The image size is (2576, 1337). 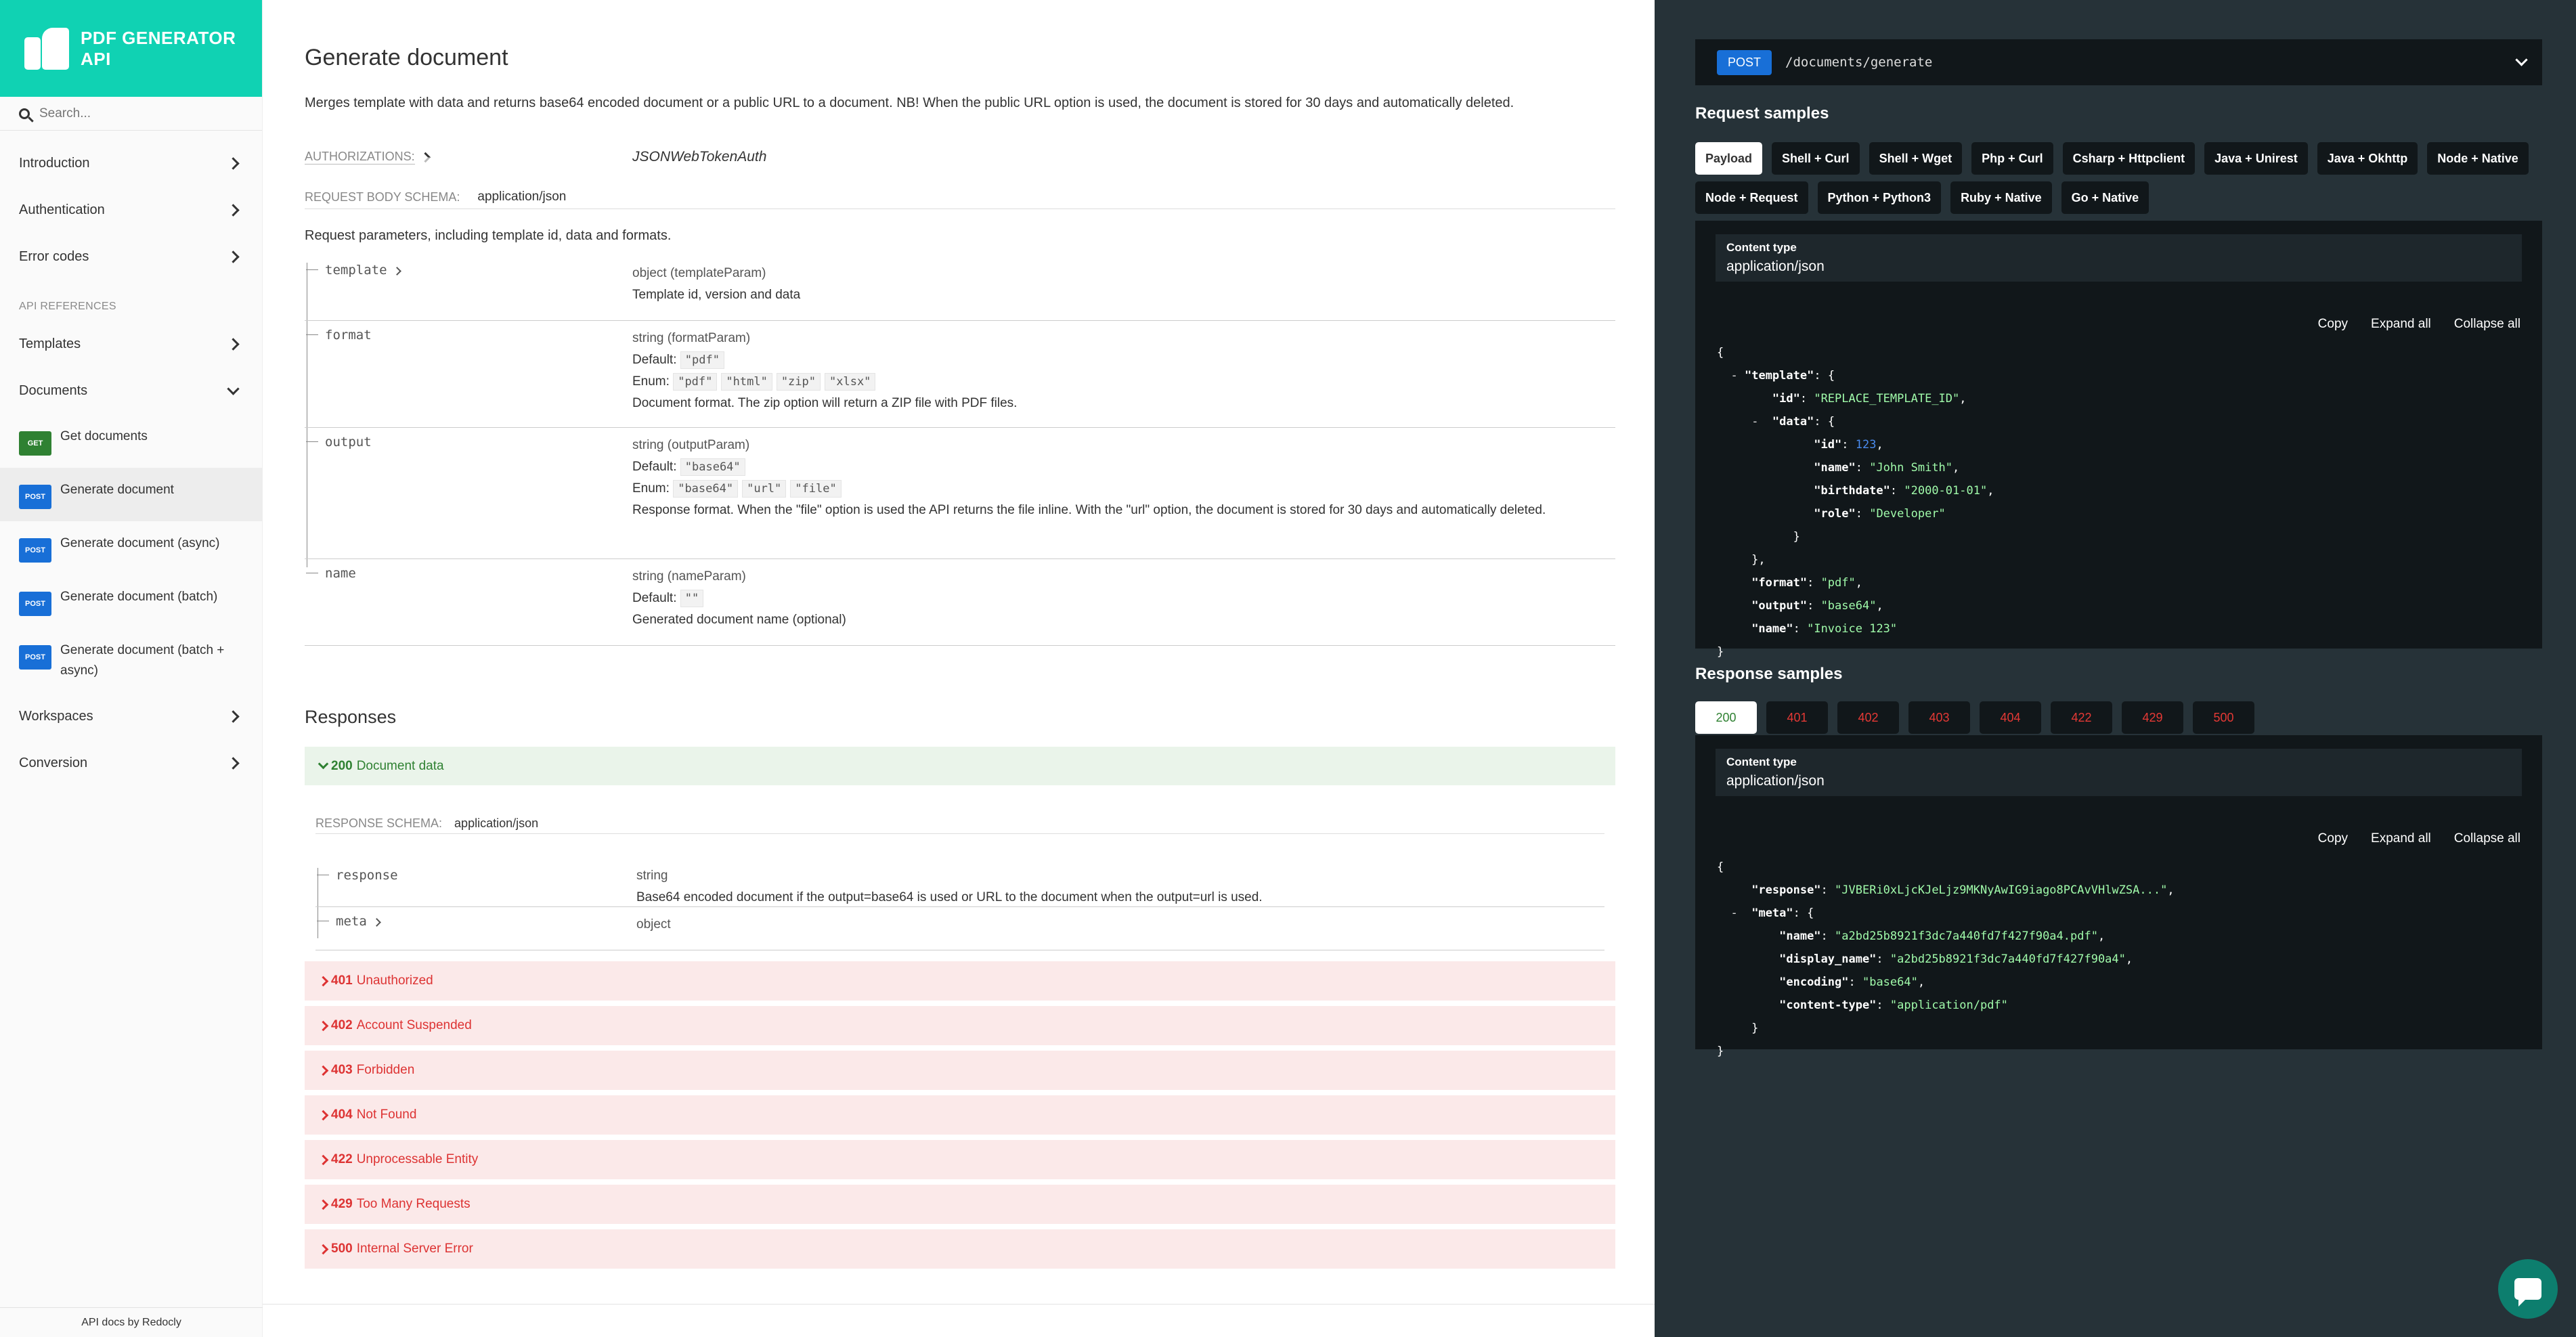 What do you see at coordinates (960, 1204) in the screenshot?
I see `response-429-toggle: 429 Too Many Requests` at bounding box center [960, 1204].